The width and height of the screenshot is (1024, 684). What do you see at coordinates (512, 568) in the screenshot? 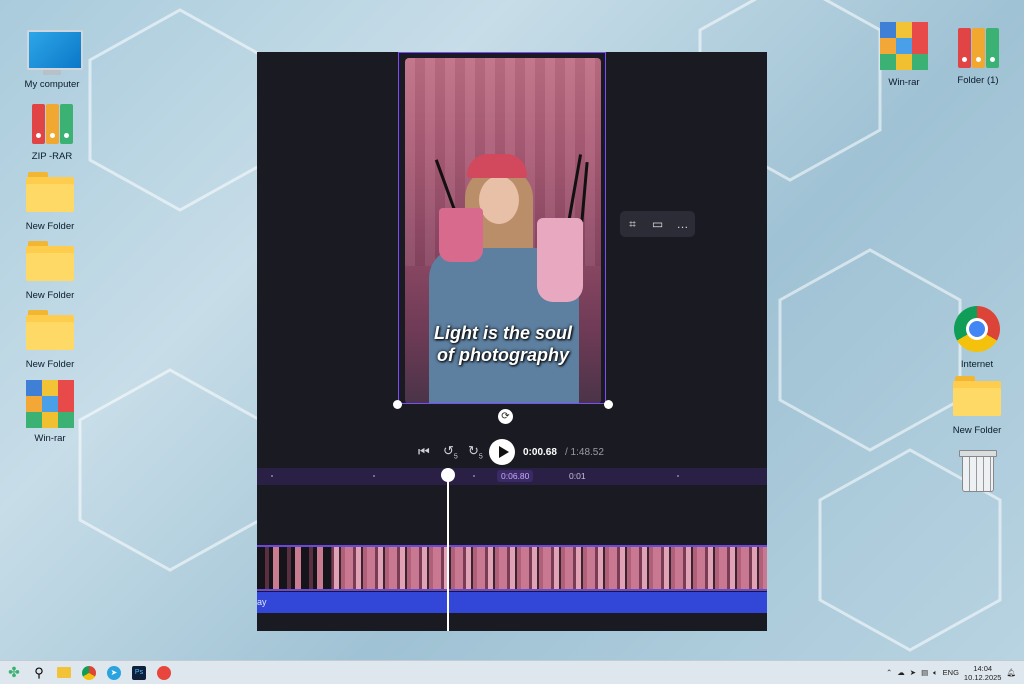
I see `video-clip-track` at bounding box center [512, 568].